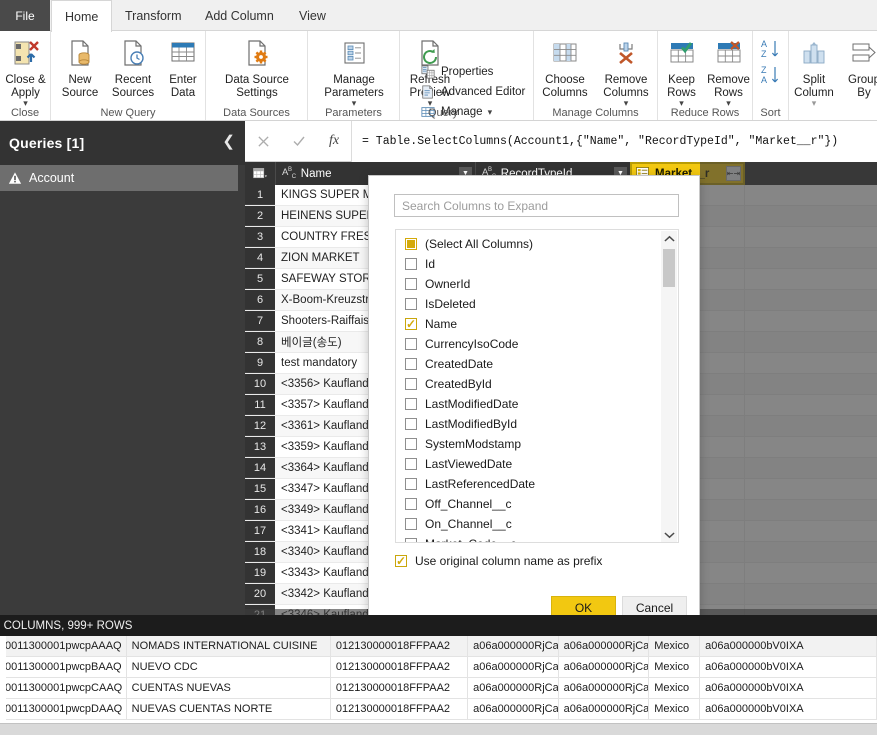 Image resolution: width=877 pixels, height=735 pixels. I want to click on properties-button: Properties, so click(456, 72).